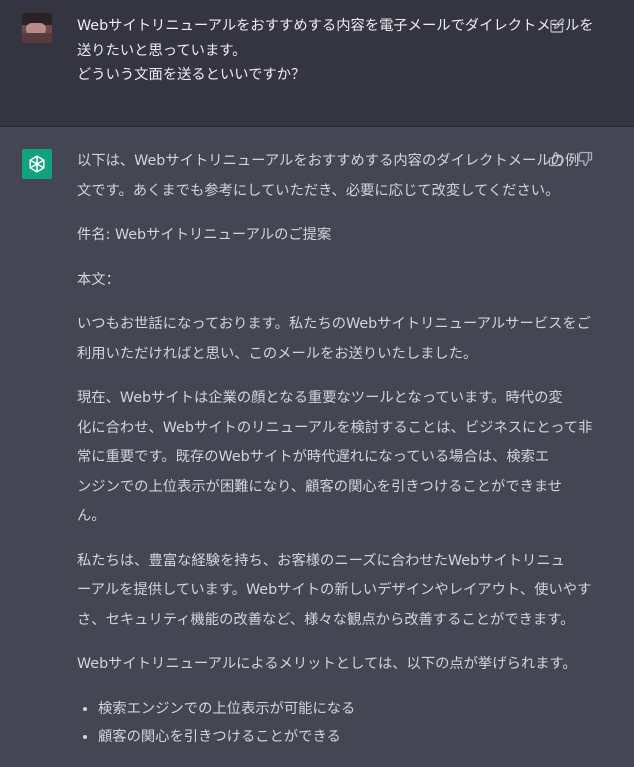  Describe the element at coordinates (328, 161) in the screenshot. I see `text-line: 以下は、Webサイトリニューアルをおすすめする内容のダイレクトメールの例` at that location.